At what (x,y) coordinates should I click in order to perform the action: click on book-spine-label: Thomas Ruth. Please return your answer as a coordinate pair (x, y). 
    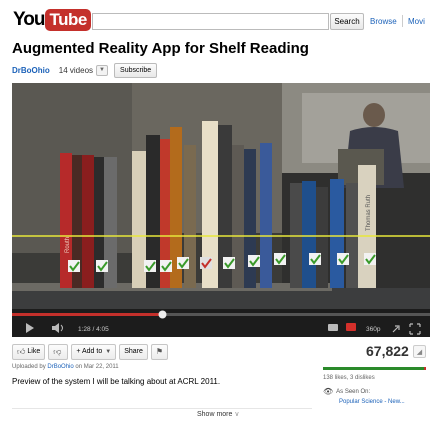
    Looking at the image, I should click on (369, 213).